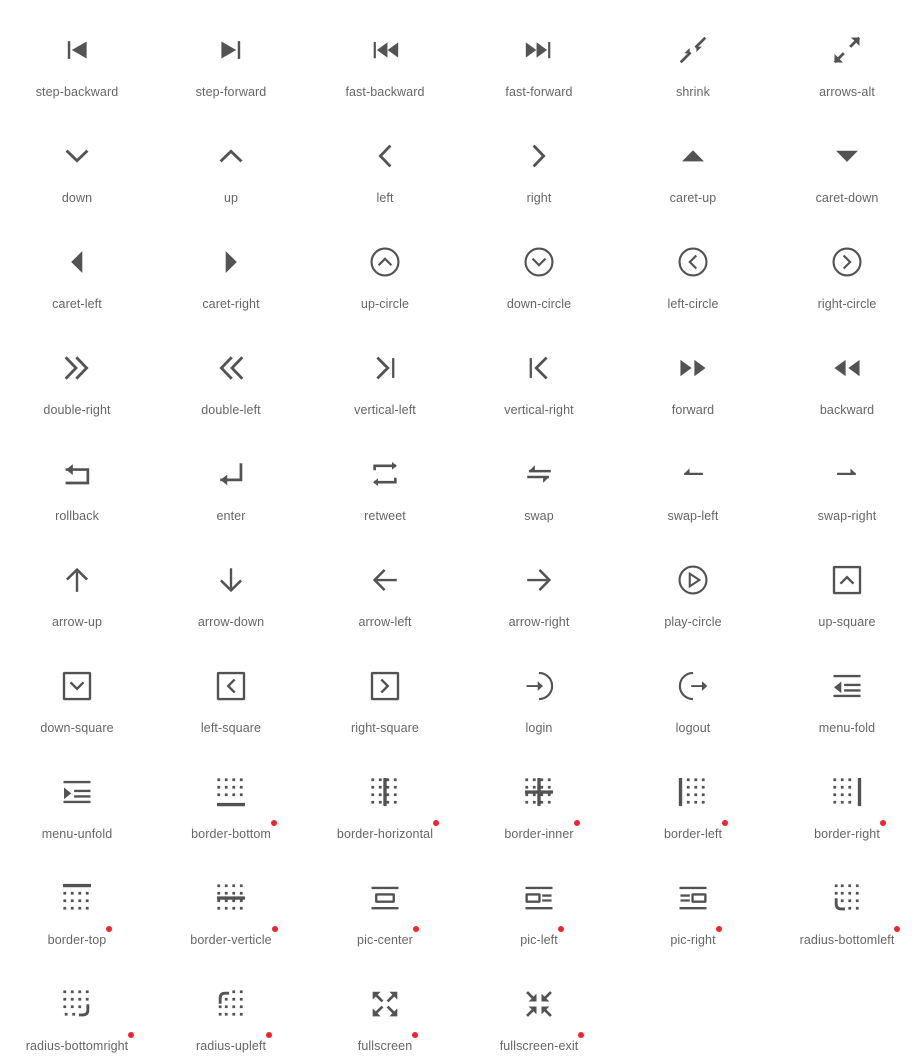 The image size is (924, 1060). I want to click on icon-cell-up-circle: up-circle, so click(385, 273).